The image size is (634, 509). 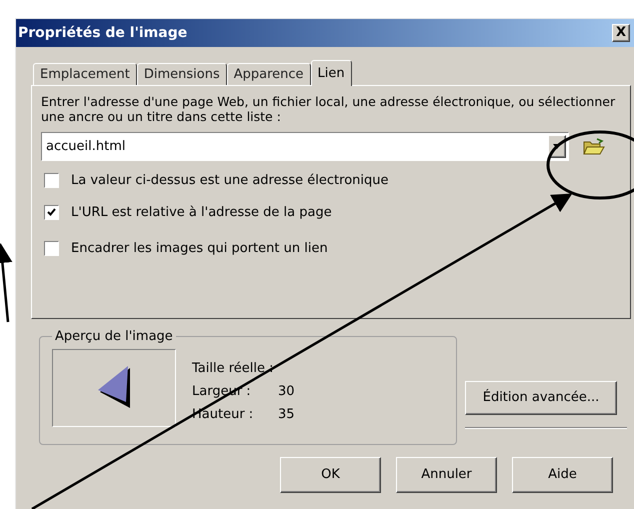 What do you see at coordinates (85, 74) in the screenshot?
I see `tab: Emplacement` at bounding box center [85, 74].